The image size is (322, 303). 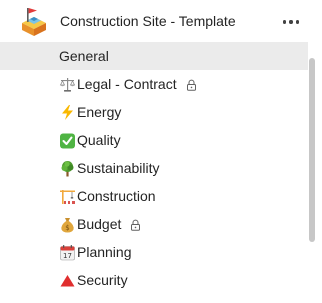 I want to click on calendar-icon: 17, so click(x=67, y=252).